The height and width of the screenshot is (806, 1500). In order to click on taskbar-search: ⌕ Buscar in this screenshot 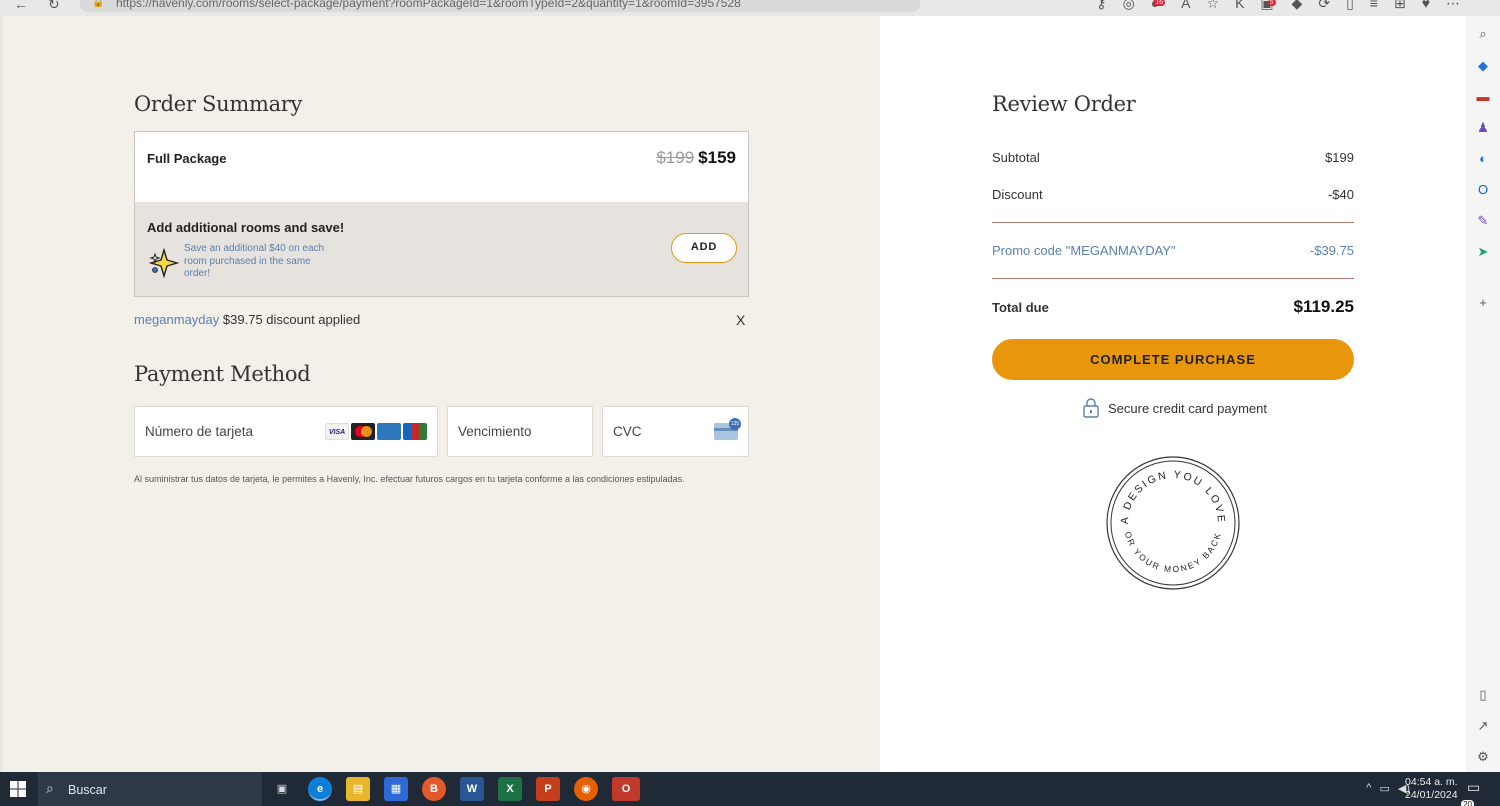, I will do `click(150, 789)`.